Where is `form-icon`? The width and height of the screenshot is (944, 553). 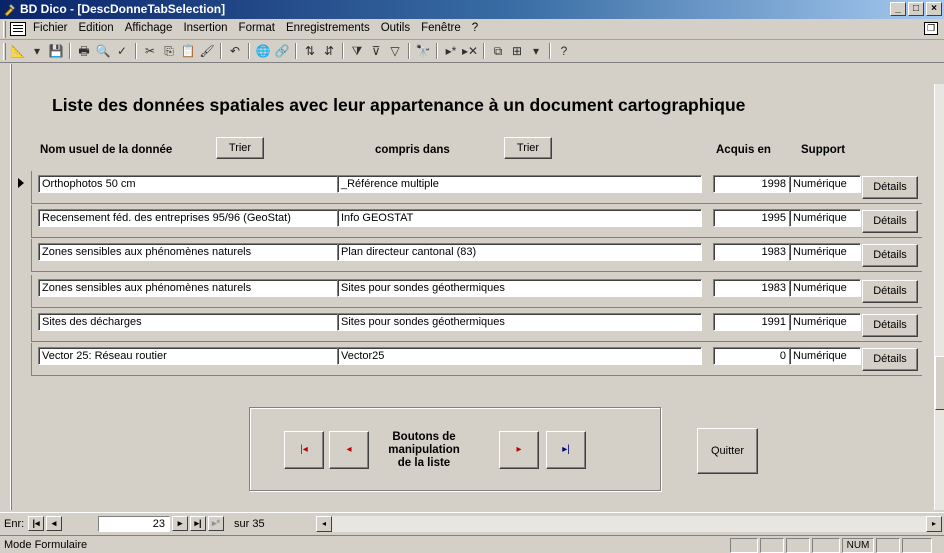 form-icon is located at coordinates (18, 29).